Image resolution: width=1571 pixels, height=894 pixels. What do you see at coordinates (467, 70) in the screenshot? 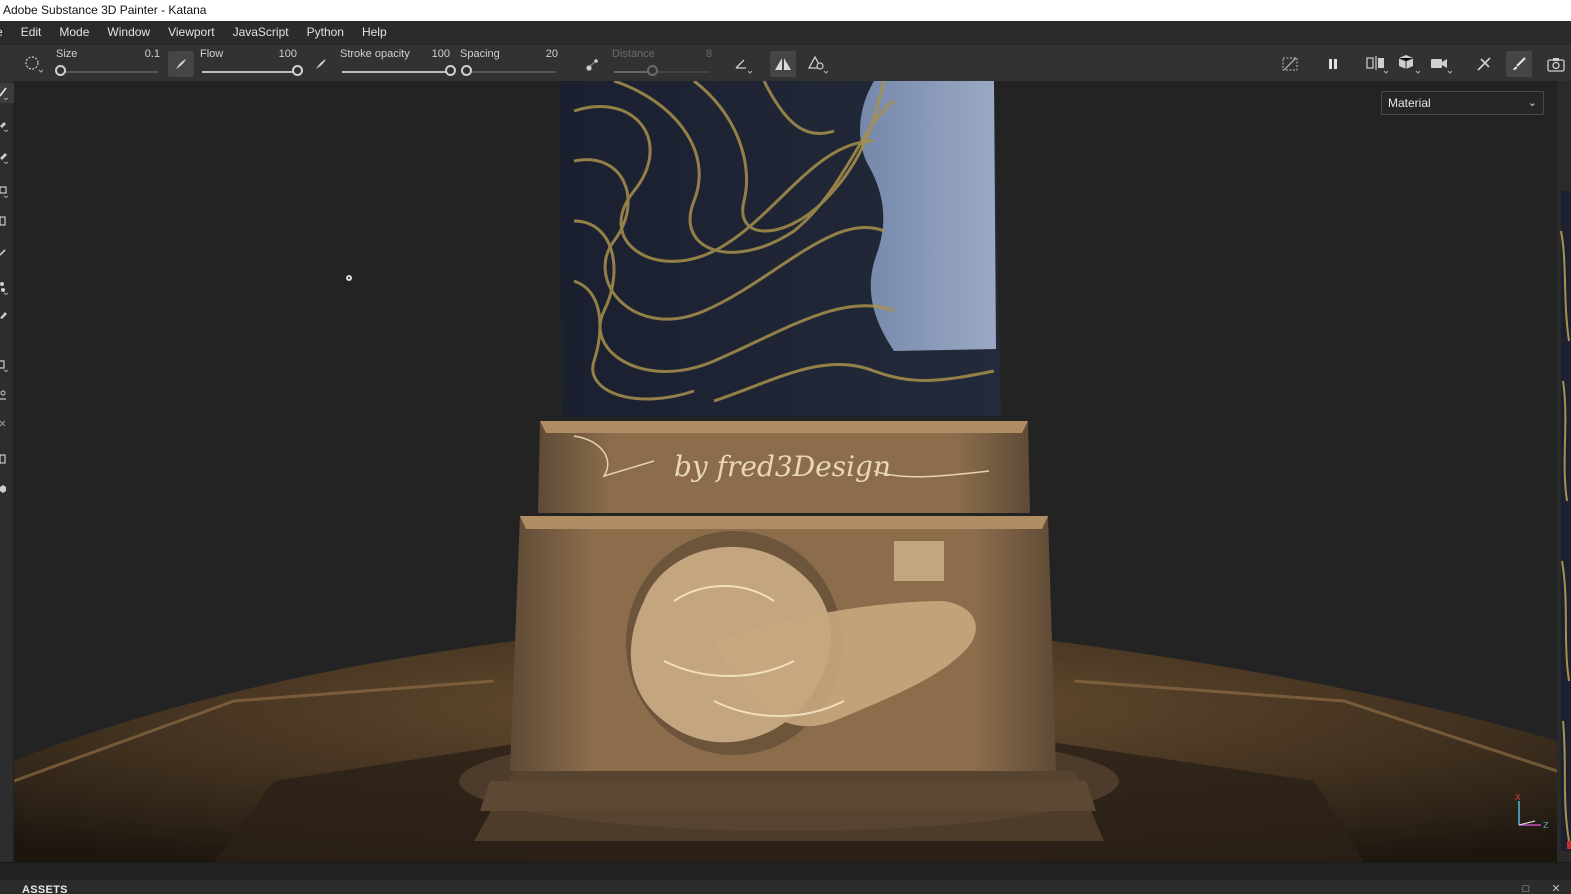
I see `spacing-slider-handle` at bounding box center [467, 70].